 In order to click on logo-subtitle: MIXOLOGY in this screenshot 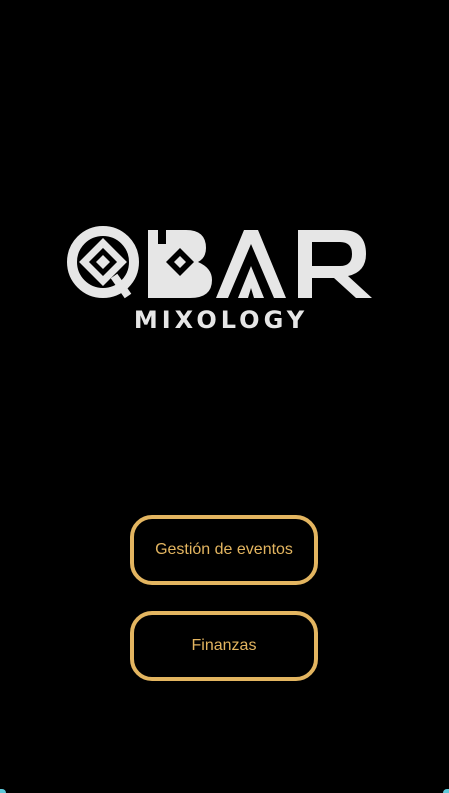, I will do `click(221, 320)`.